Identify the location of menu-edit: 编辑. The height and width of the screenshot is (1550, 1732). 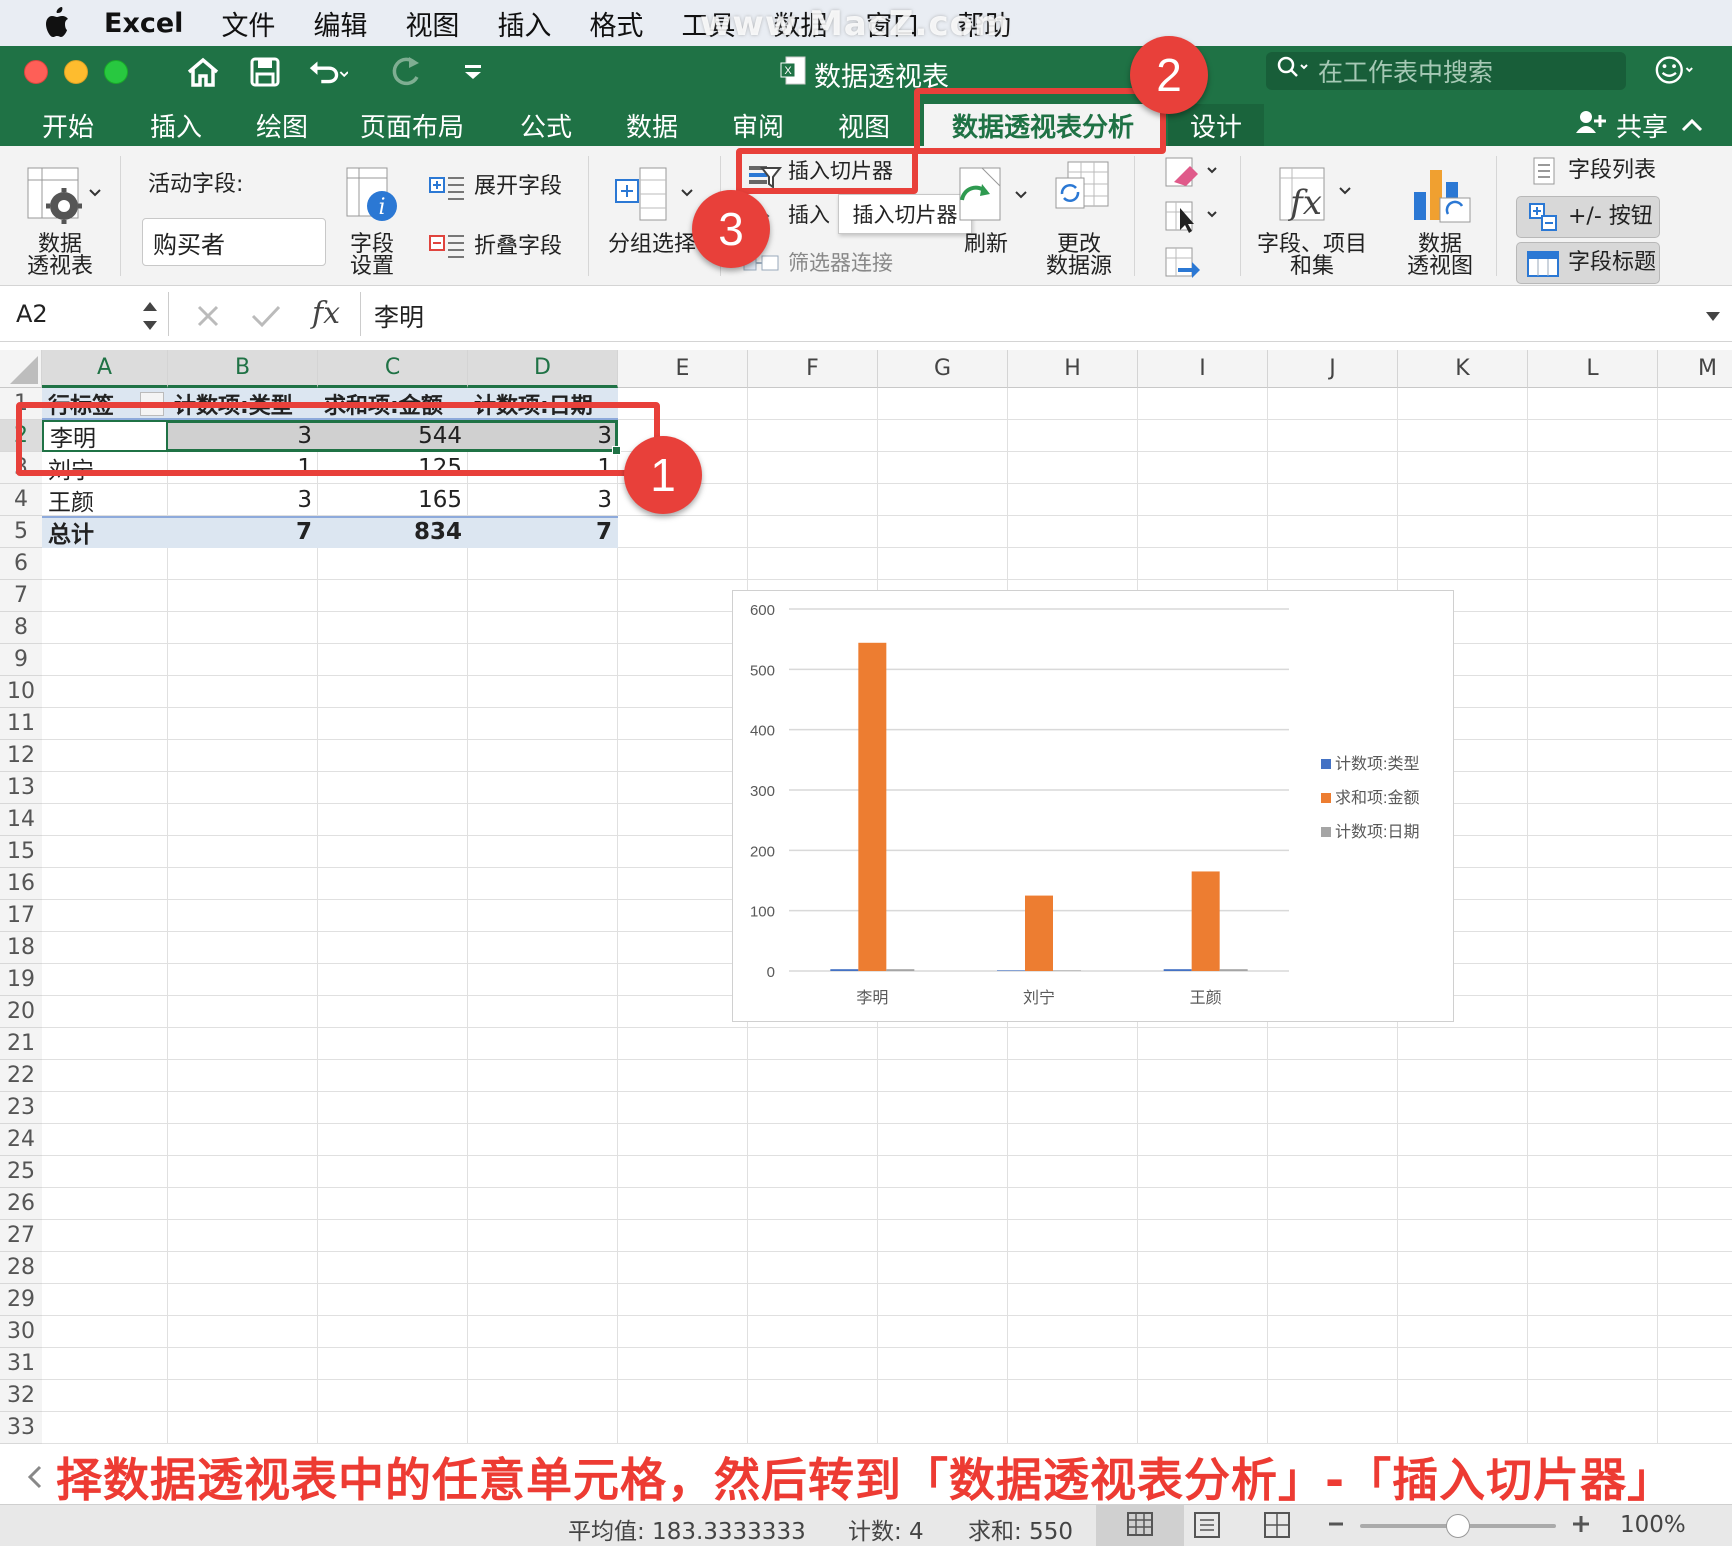
(340, 23).